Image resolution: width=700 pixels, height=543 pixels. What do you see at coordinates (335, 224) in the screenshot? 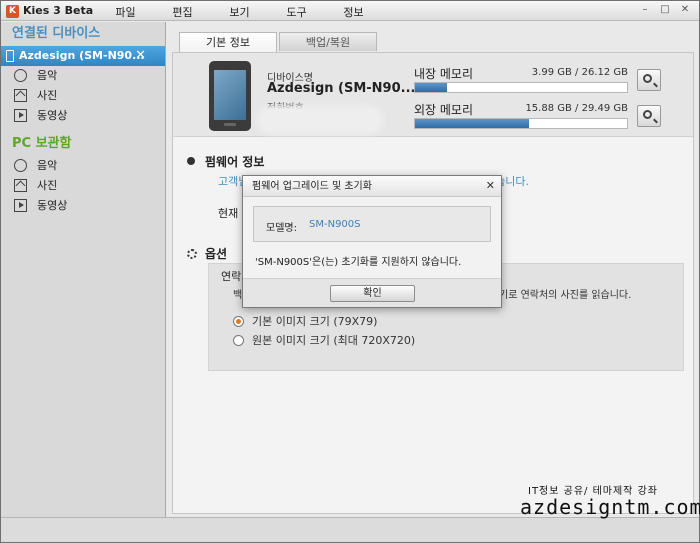
I see `model-value: SM-N900S` at bounding box center [335, 224].